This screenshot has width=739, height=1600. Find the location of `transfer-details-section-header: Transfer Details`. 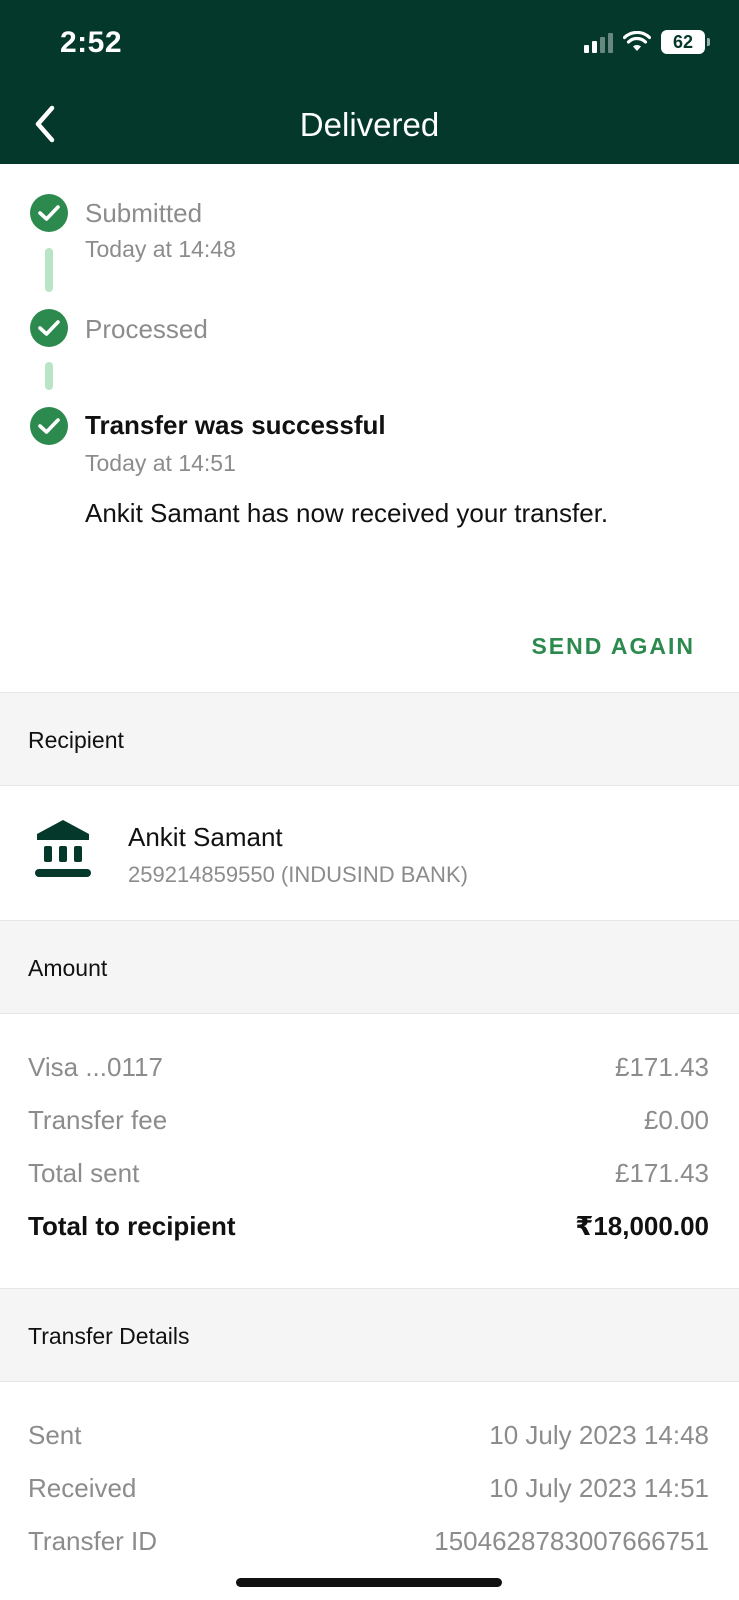

transfer-details-section-header: Transfer Details is located at coordinates (369, 1335).